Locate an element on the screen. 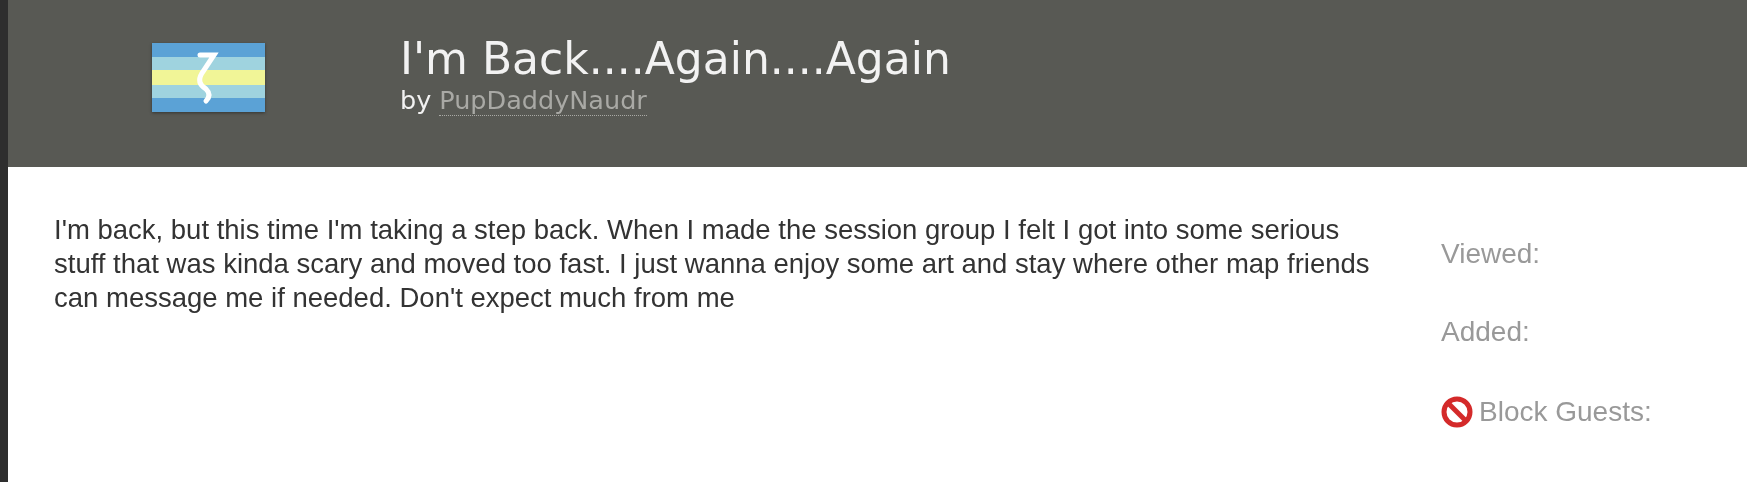  byline-prefix: by is located at coordinates (416, 100).